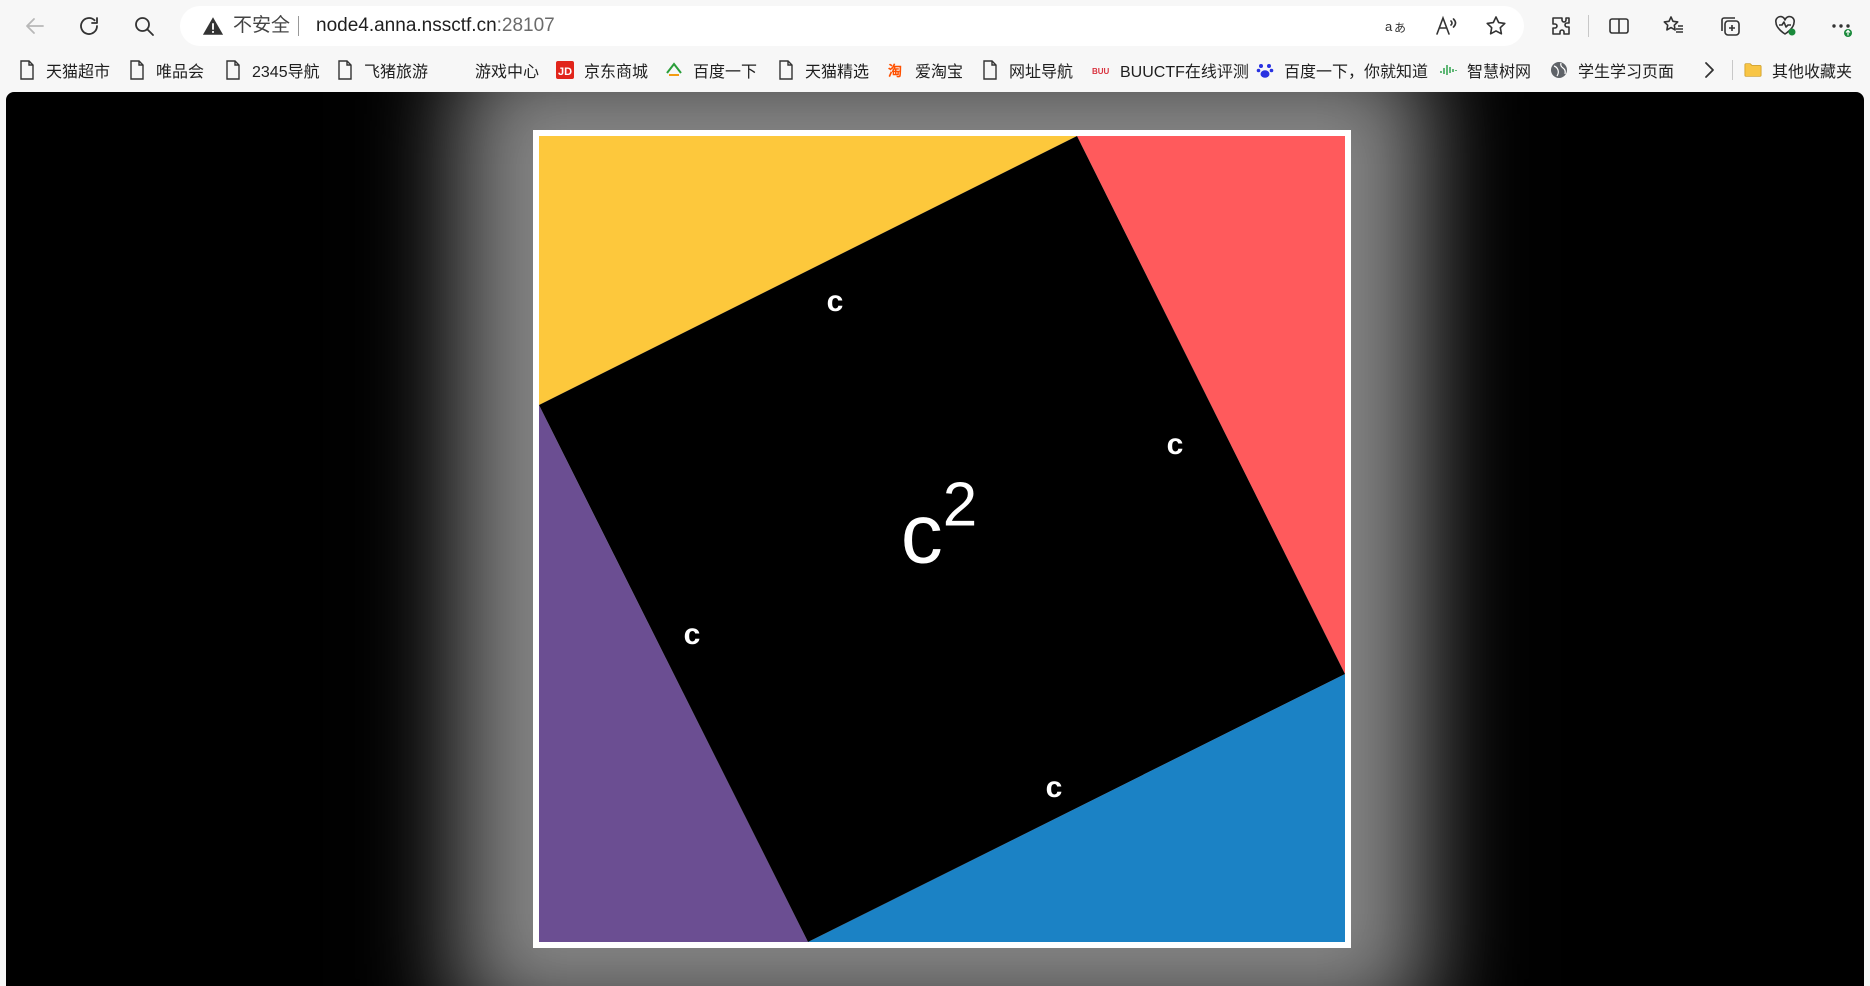  Describe the element at coordinates (835, 301) in the screenshot. I see `side-label-top: c` at that location.